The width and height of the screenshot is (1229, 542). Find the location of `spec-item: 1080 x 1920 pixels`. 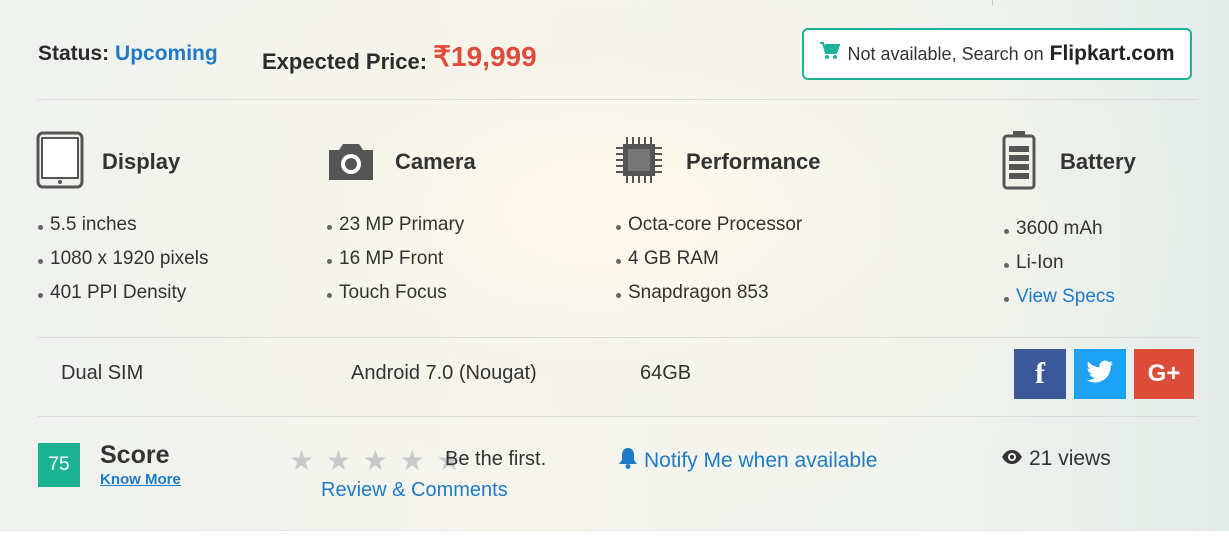

spec-item: 1080 x 1920 pixels is located at coordinates (122, 259).